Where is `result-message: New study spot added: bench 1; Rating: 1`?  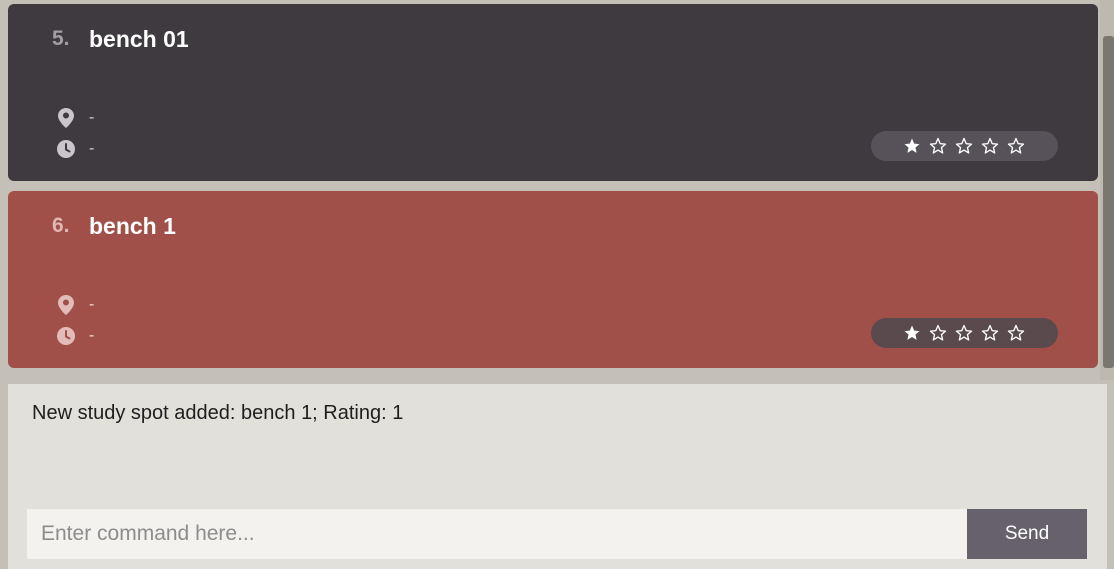 result-message: New study spot added: bench 1; Rating: 1 is located at coordinates (218, 413).